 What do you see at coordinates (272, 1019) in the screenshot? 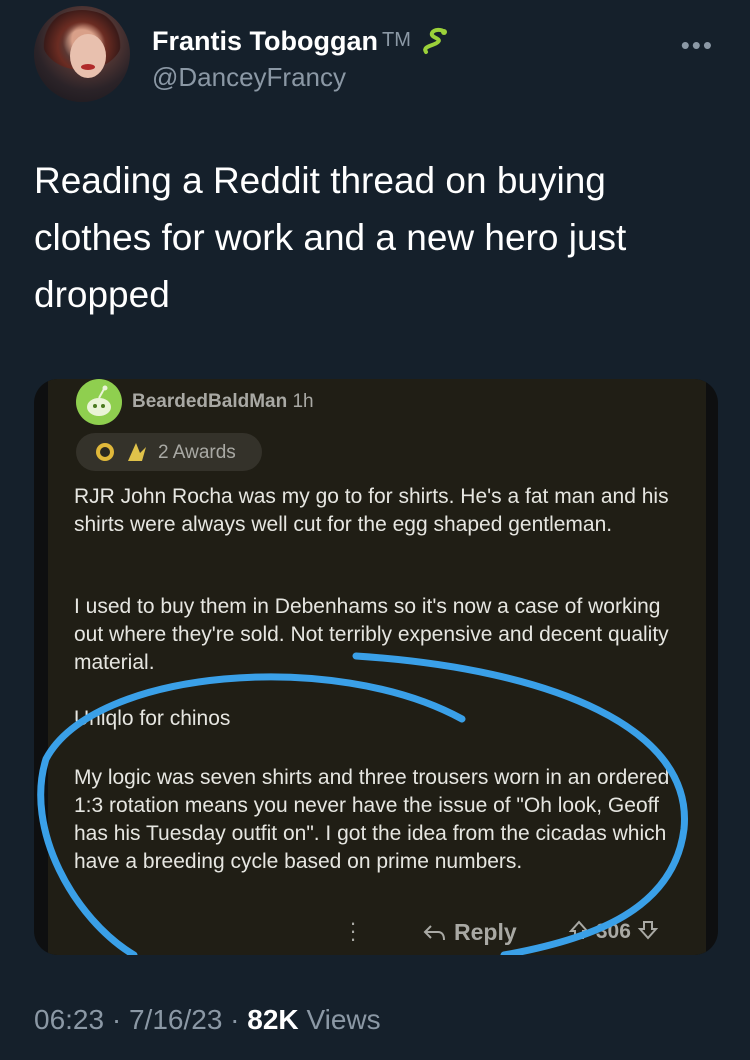
I see `views-count: 82K` at bounding box center [272, 1019].